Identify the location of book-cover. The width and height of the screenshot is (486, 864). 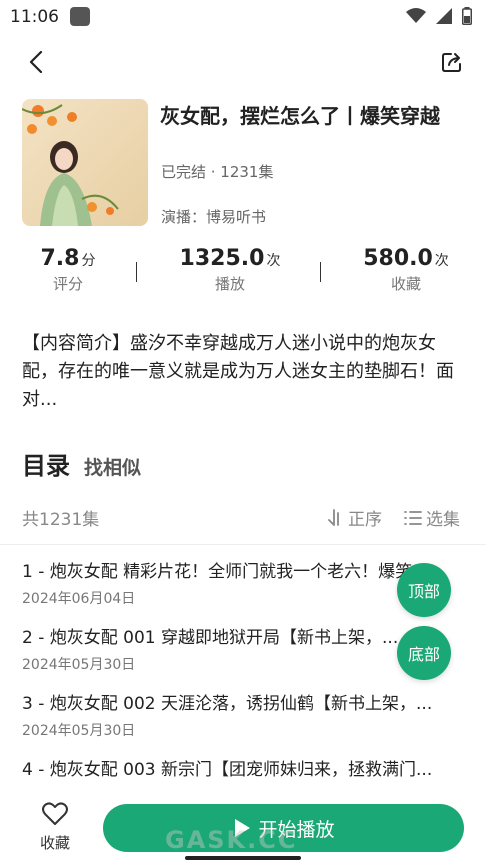
(85, 162).